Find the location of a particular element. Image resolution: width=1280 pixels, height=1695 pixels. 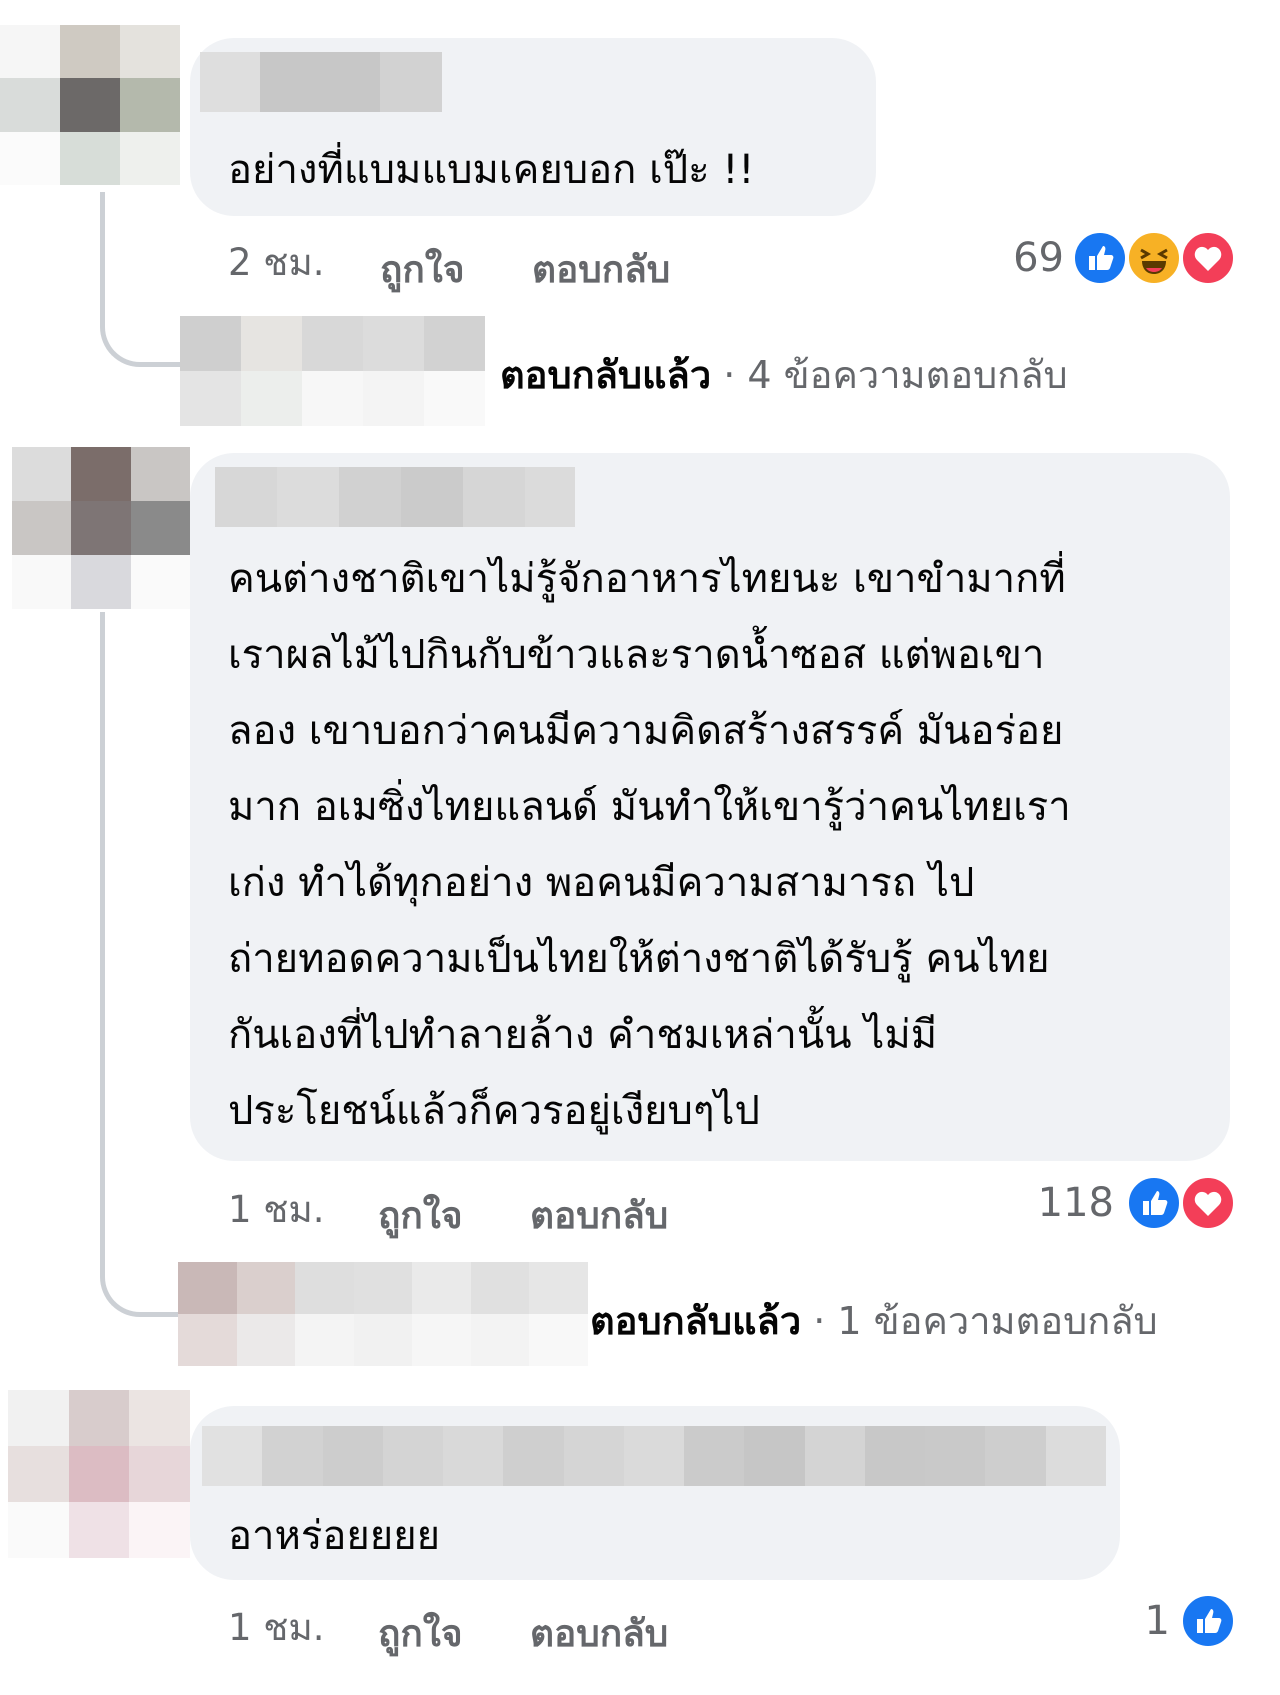

view-replies-link: ตอบกลับแล้ว · 4 ข้อความตอบกลับ is located at coordinates (784, 374).